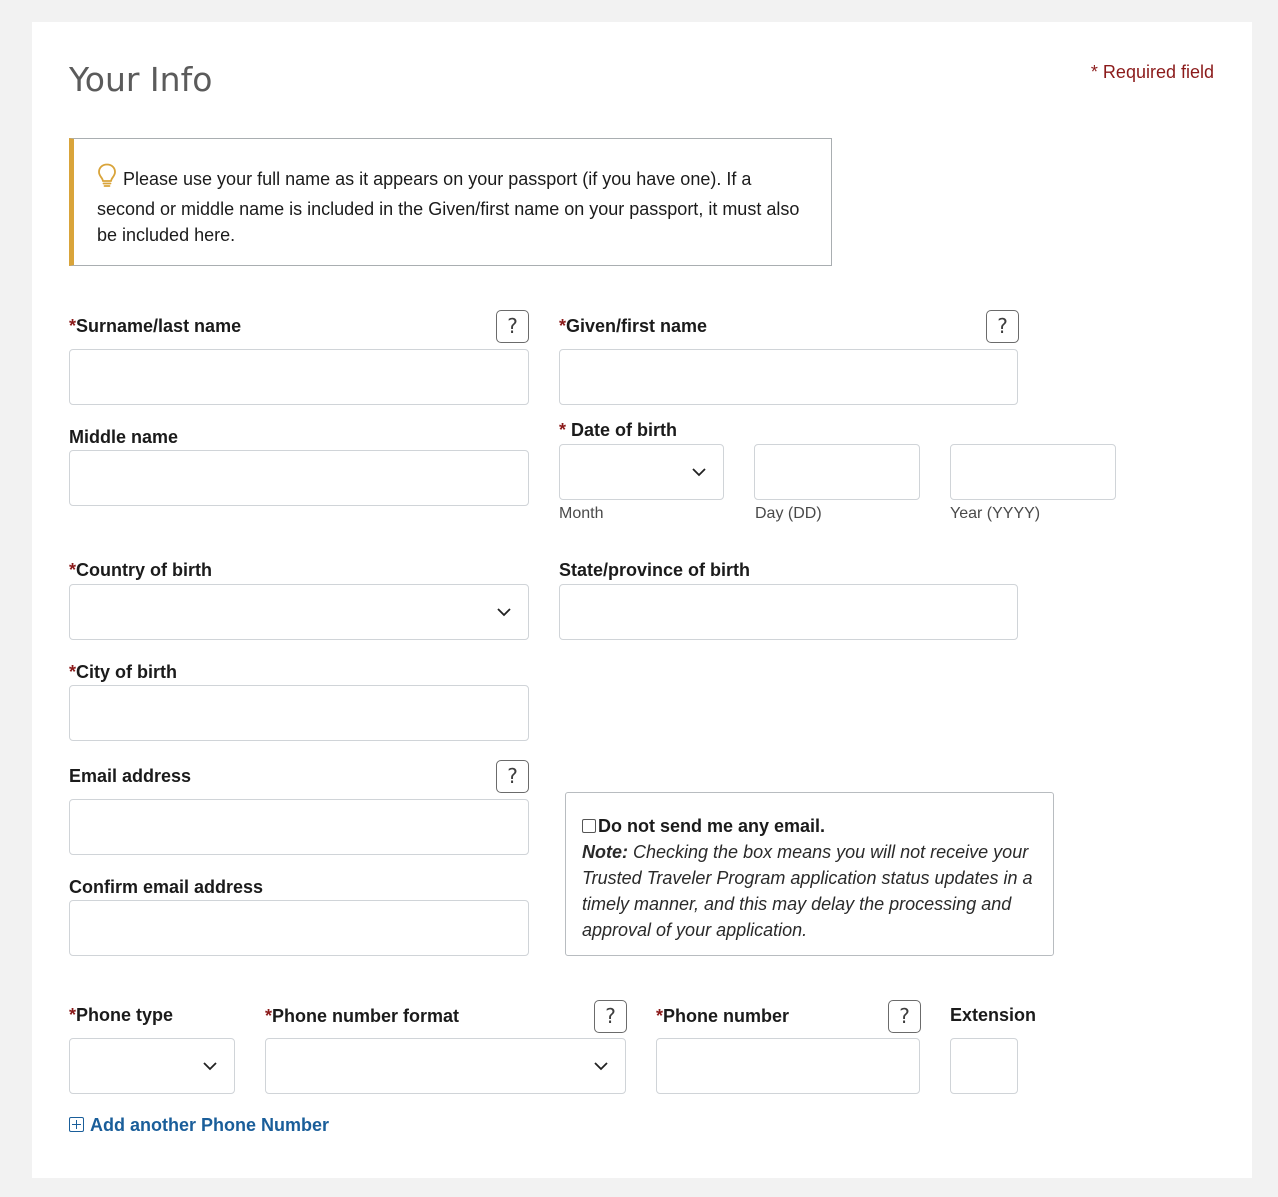 The height and width of the screenshot is (1197, 1278). Describe the element at coordinates (589, 826) in the screenshot. I see `no-email-checkbox` at that location.